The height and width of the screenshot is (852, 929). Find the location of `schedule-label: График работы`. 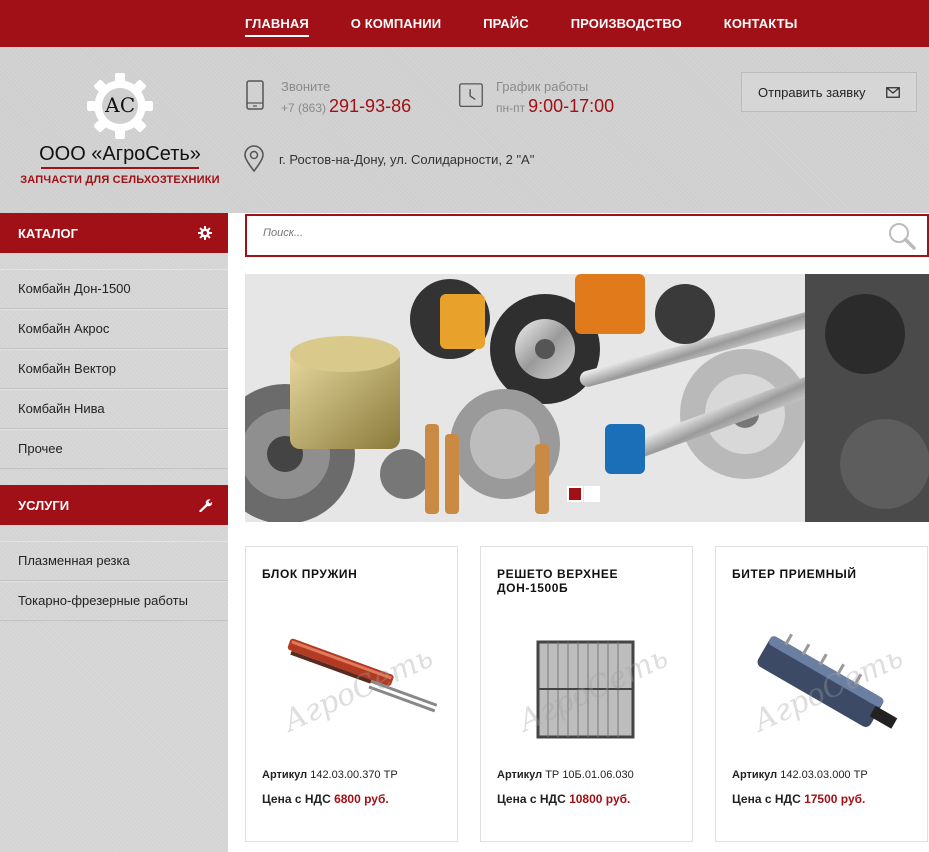

schedule-label: График работы is located at coordinates (542, 86).